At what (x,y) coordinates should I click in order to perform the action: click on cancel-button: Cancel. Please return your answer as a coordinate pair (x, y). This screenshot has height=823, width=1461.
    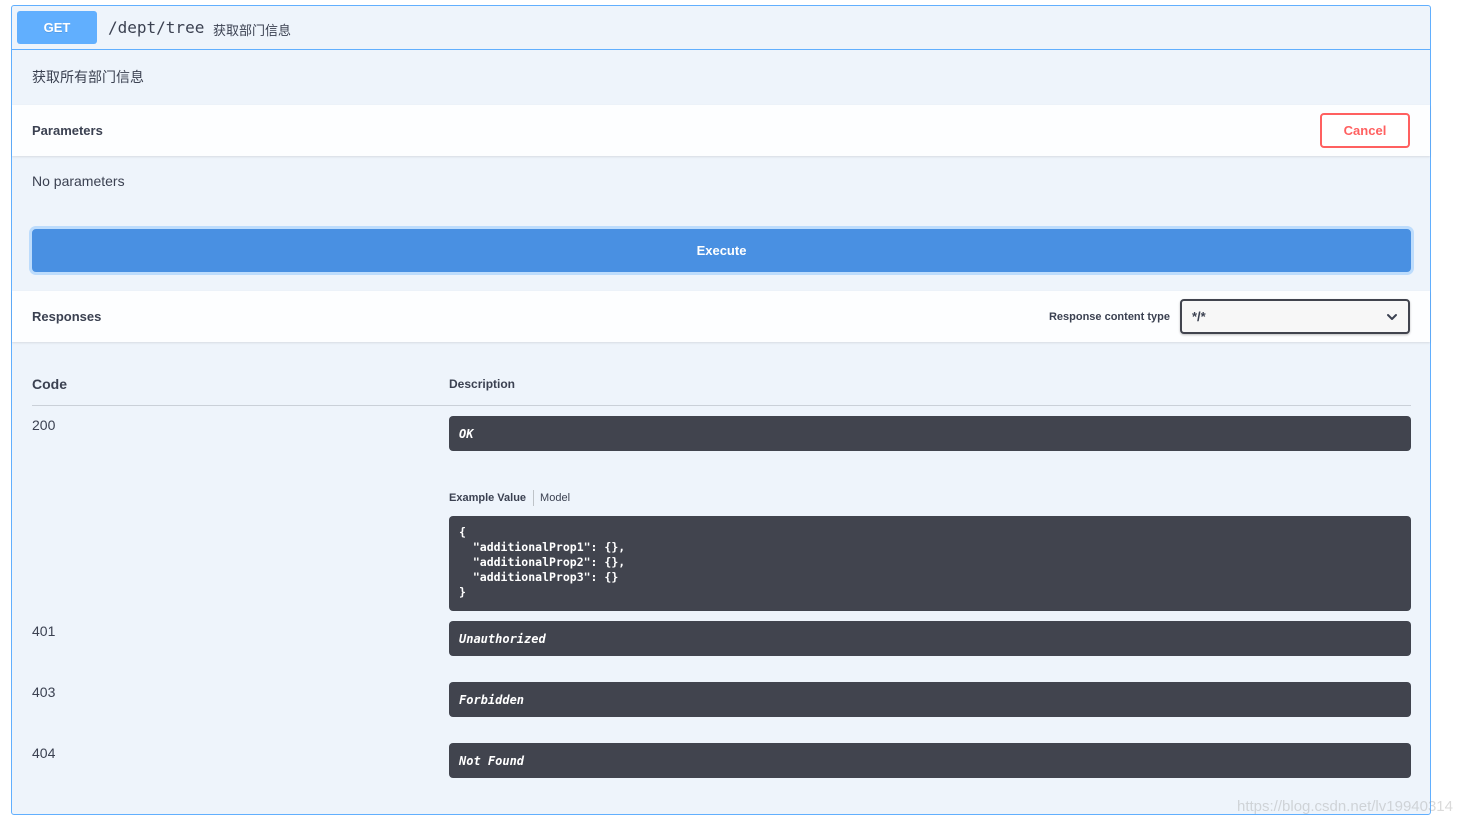
    Looking at the image, I should click on (1365, 130).